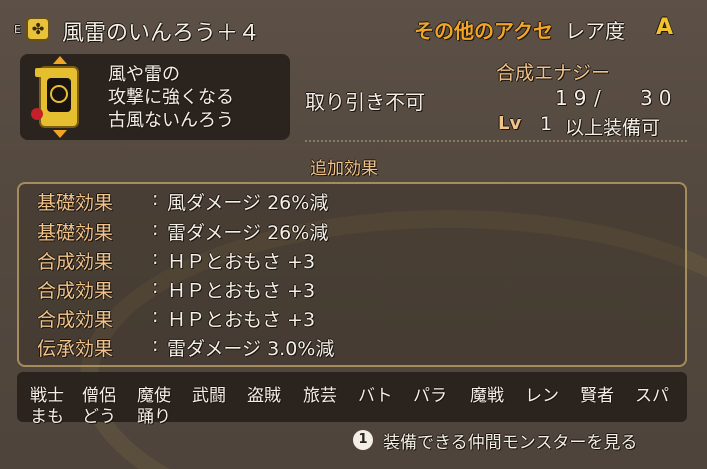  I want to click on inro-body, so click(59, 97).